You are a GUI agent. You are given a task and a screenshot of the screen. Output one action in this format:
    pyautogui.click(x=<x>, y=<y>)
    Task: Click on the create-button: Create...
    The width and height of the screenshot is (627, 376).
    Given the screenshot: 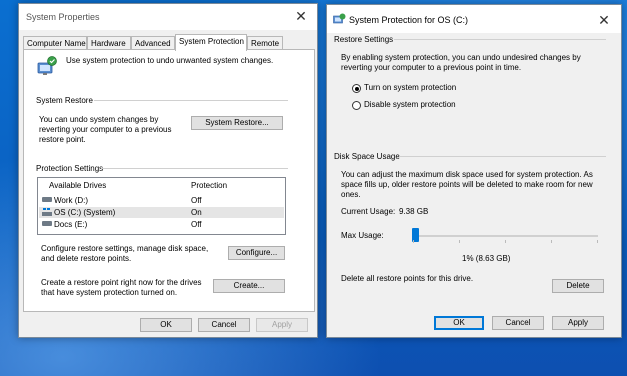 What is the action you would take?
    pyautogui.click(x=249, y=286)
    